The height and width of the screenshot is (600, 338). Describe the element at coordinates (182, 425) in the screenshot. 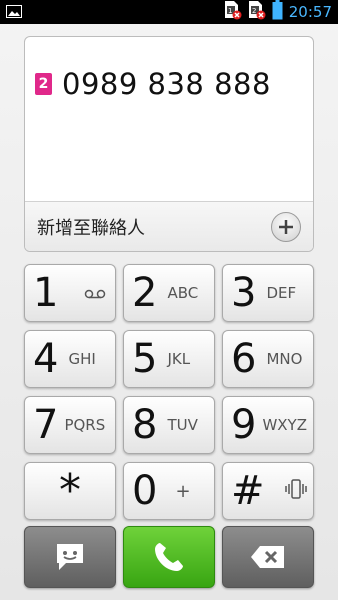

I see `key-letters: TUV` at that location.